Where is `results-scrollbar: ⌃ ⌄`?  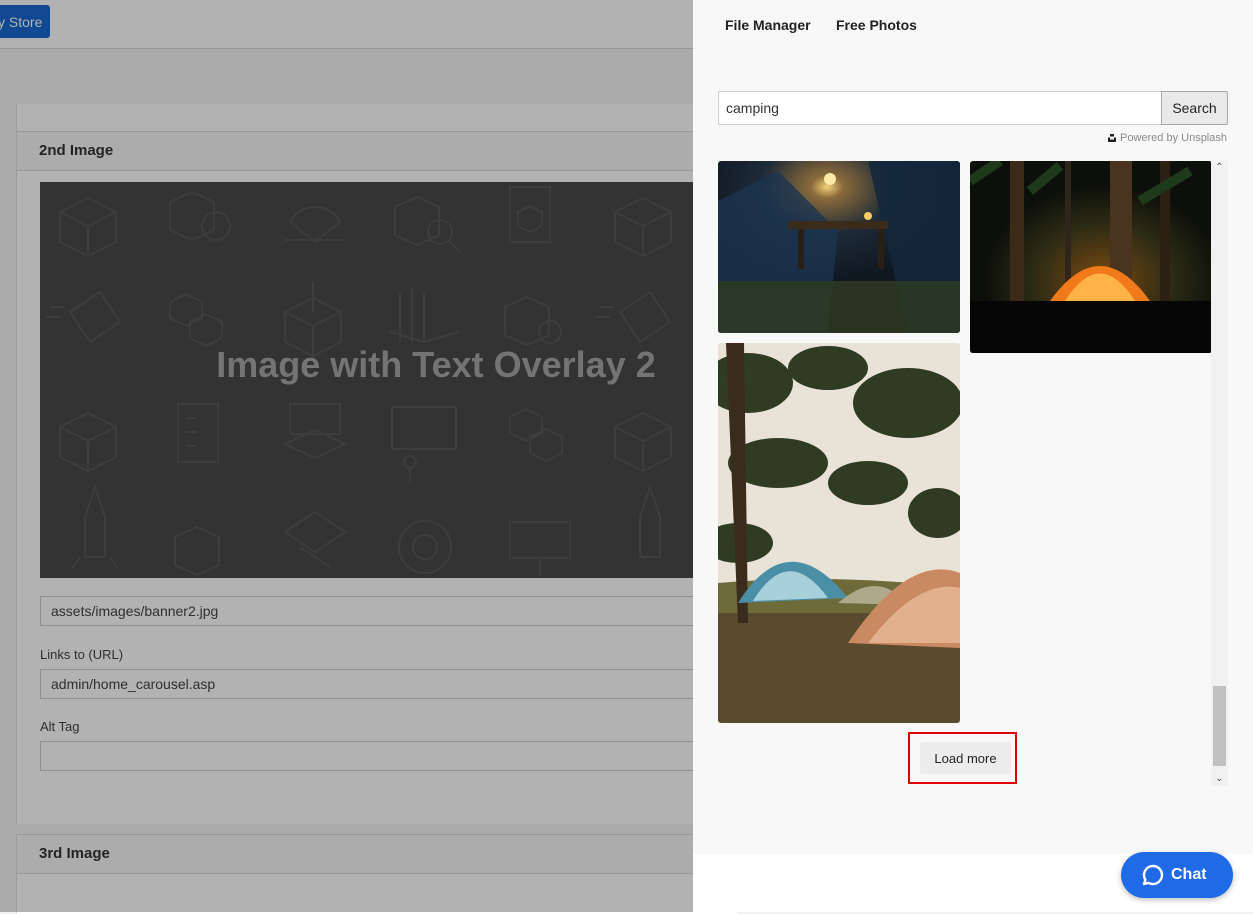
results-scrollbar: ⌃ ⌄ is located at coordinates (1219, 473).